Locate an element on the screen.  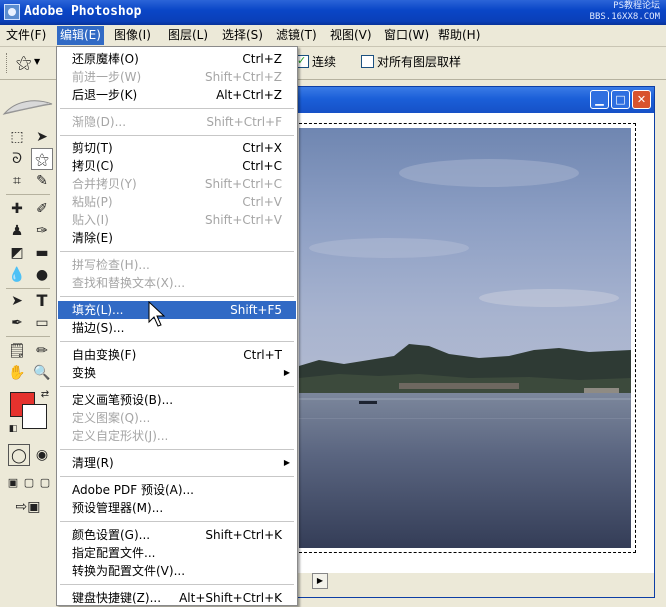
sample-all-layers-checkbox: 对所有图层取样 is located at coordinates (411, 62).